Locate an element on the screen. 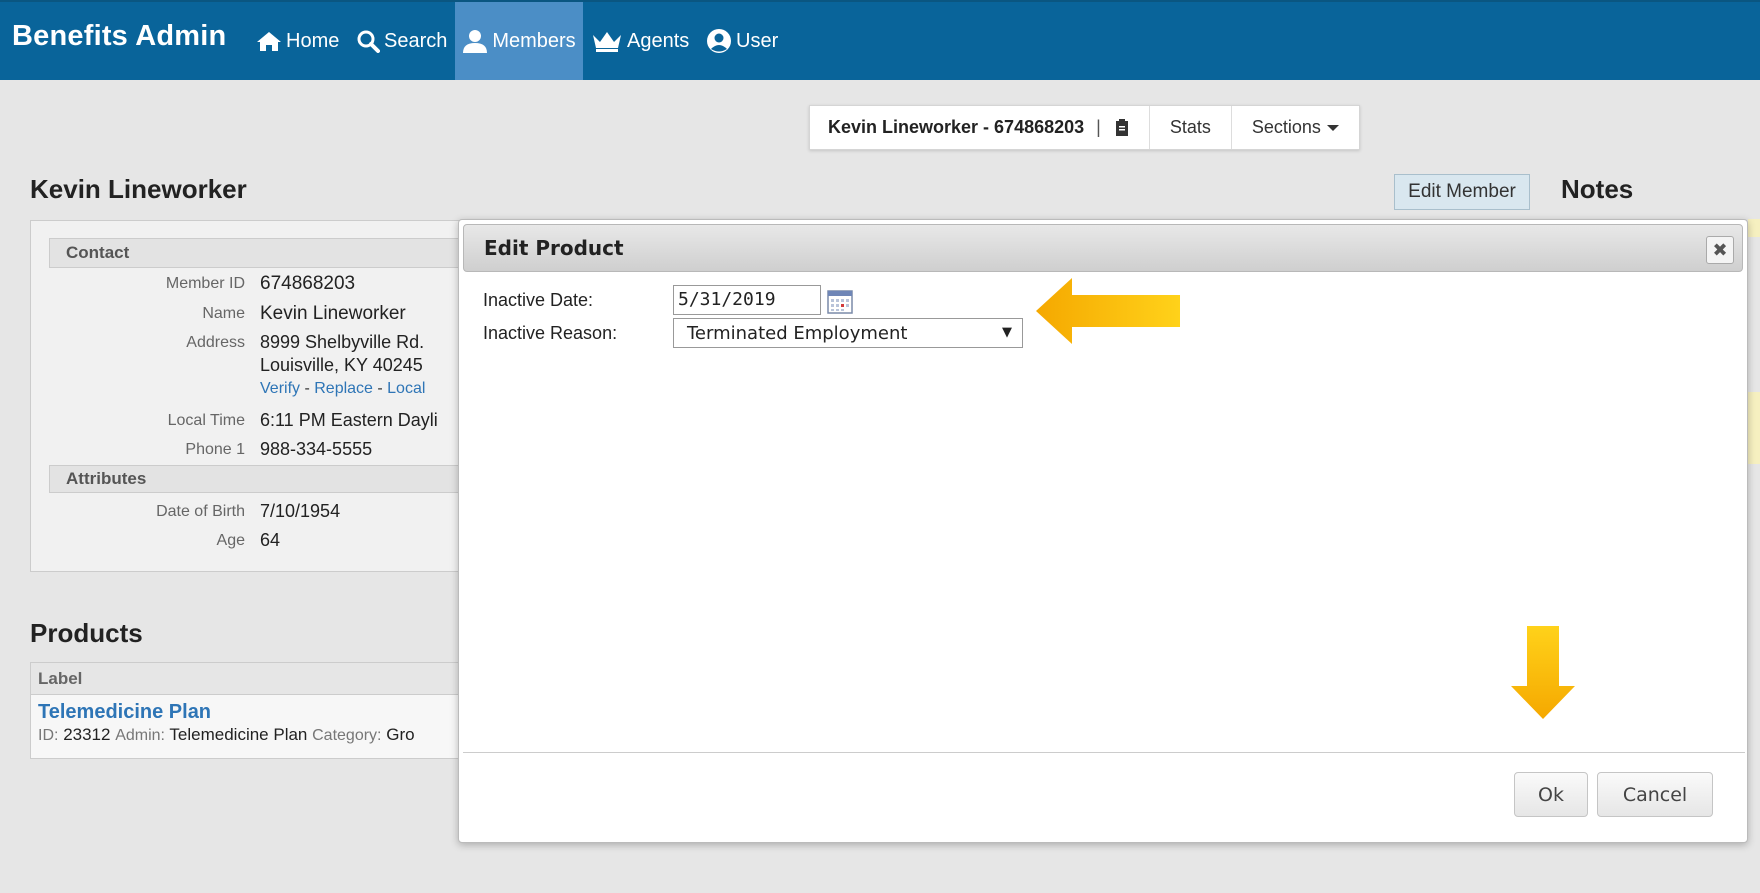 Image resolution: width=1760 pixels, height=893 pixels. contact-section-header: Contact is located at coordinates (256, 253).